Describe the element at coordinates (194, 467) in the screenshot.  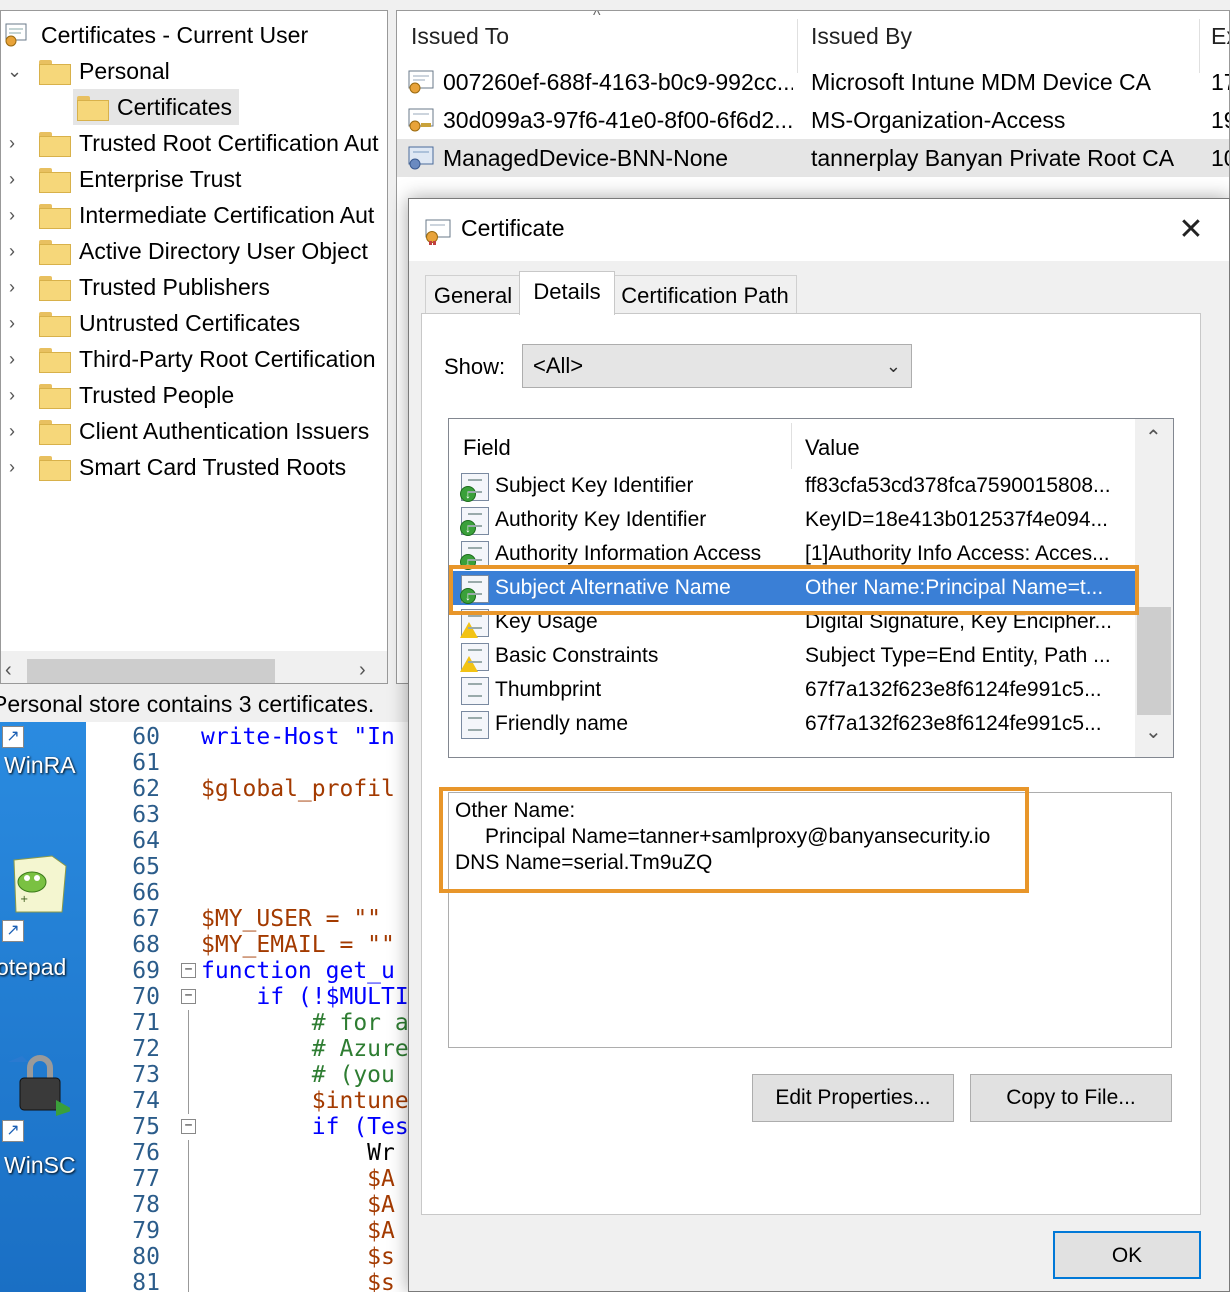
I see `tree-item: › Smart Card Trusted Roots` at that location.